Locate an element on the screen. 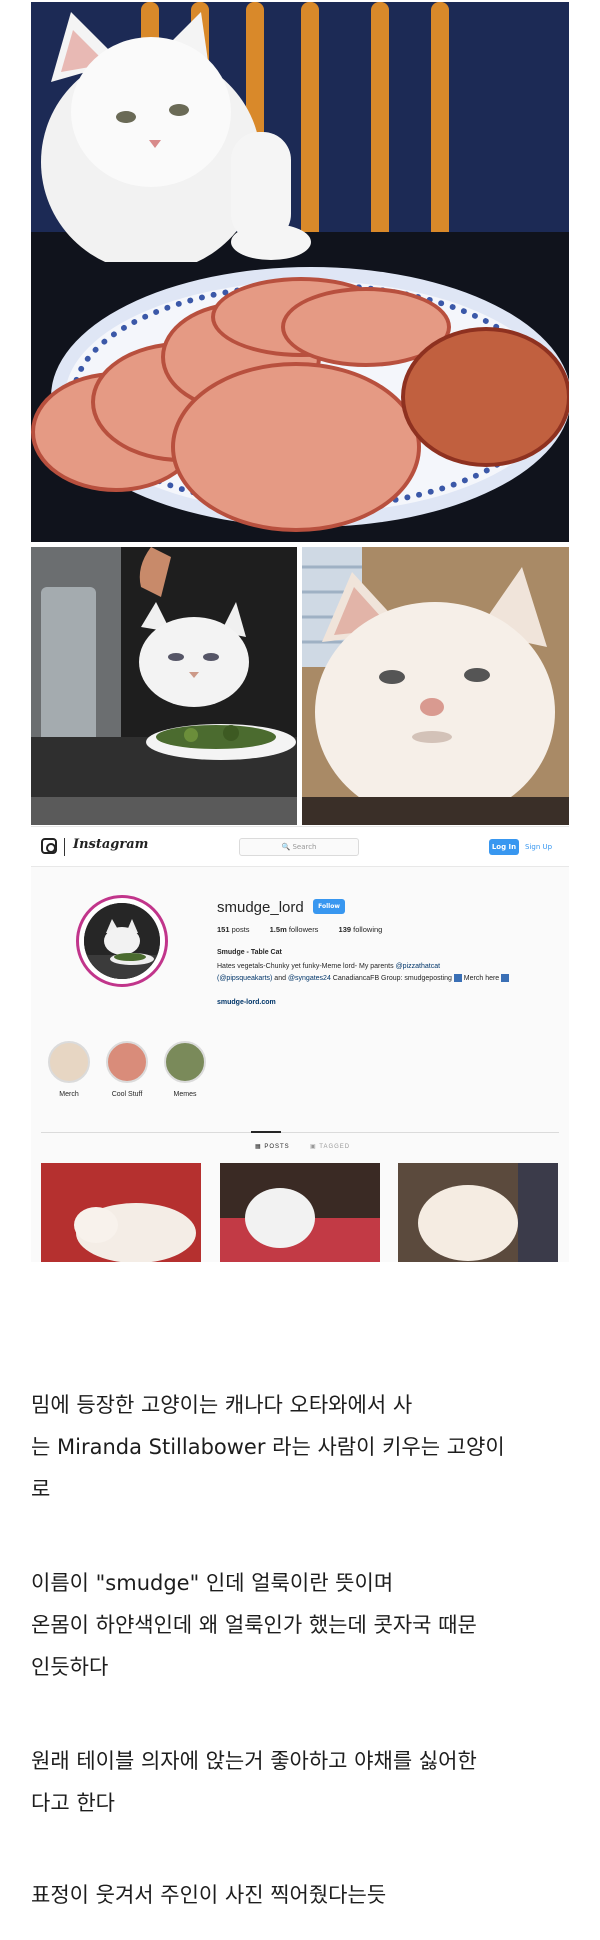 The width and height of the screenshot is (600, 1940). tab-tagged-label: TAGGED is located at coordinates (335, 1147).